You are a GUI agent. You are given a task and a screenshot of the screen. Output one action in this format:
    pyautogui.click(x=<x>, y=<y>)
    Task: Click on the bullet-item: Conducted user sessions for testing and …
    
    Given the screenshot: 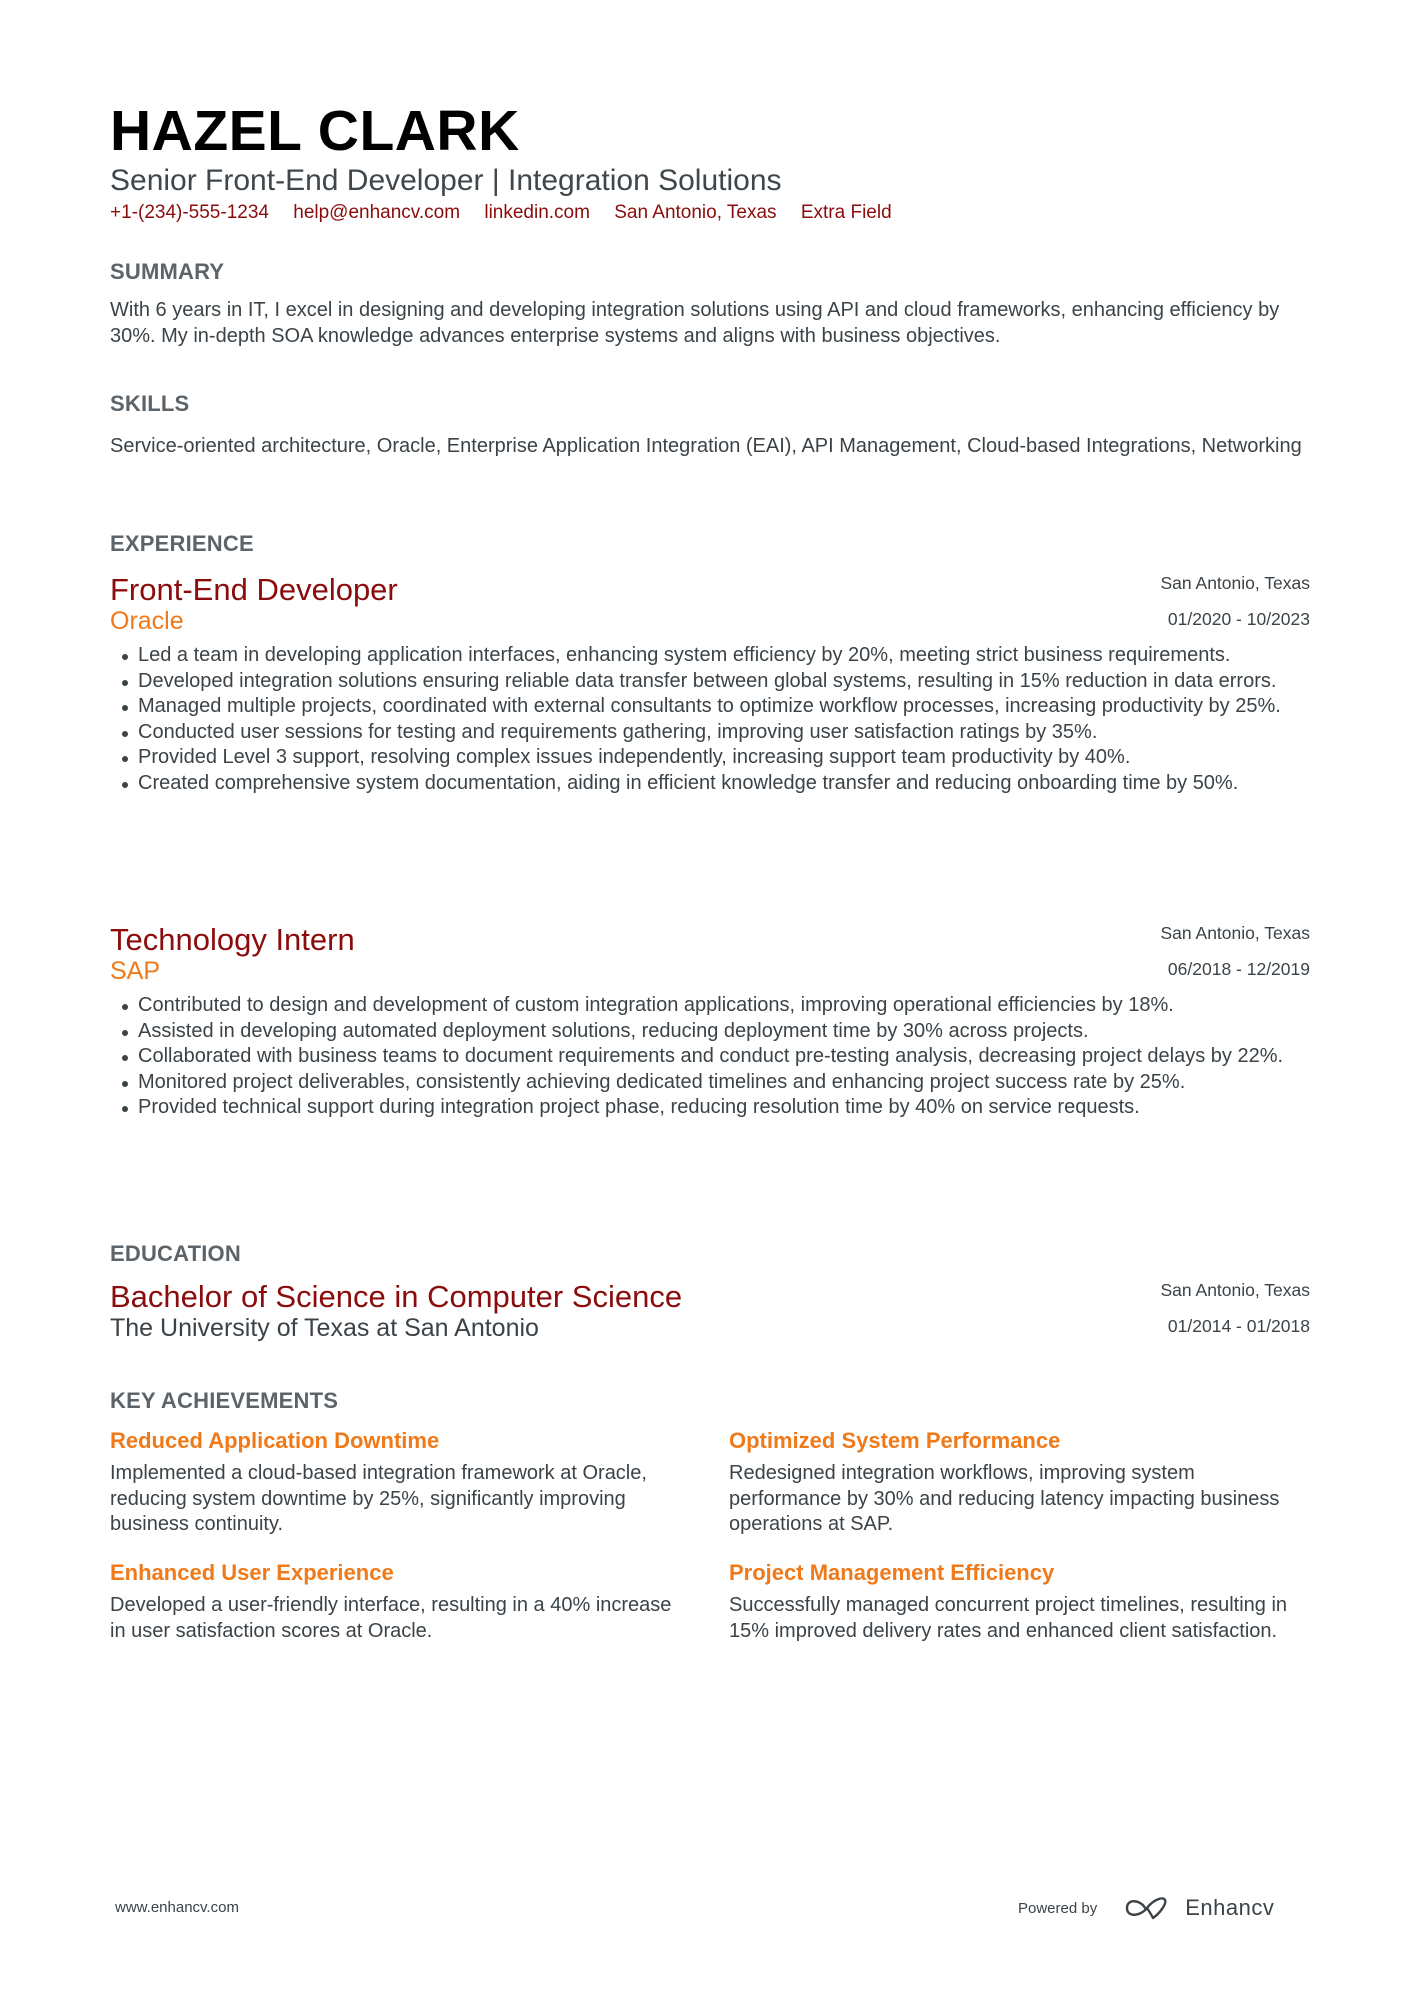 What is the action you would take?
    pyautogui.click(x=710, y=733)
    